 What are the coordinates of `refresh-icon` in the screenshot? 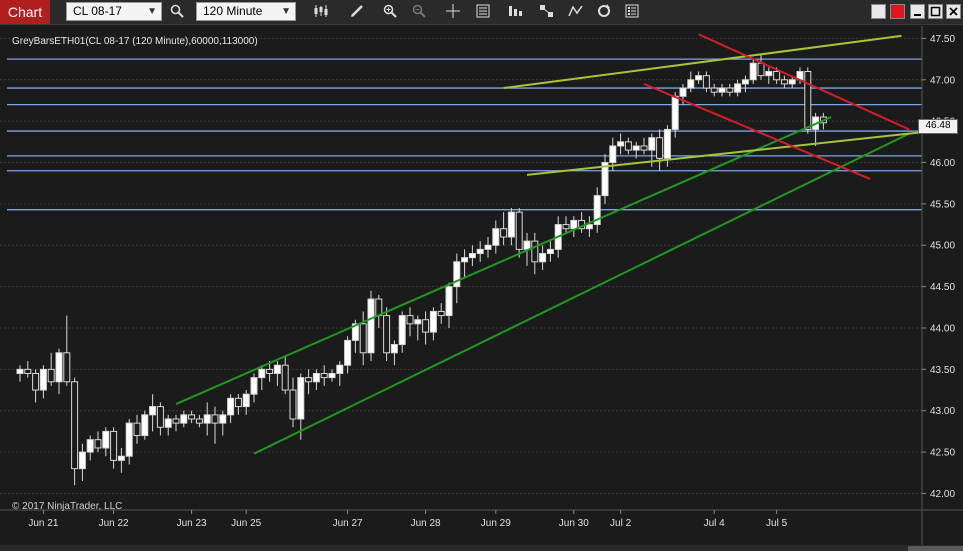 It's located at (604, 12).